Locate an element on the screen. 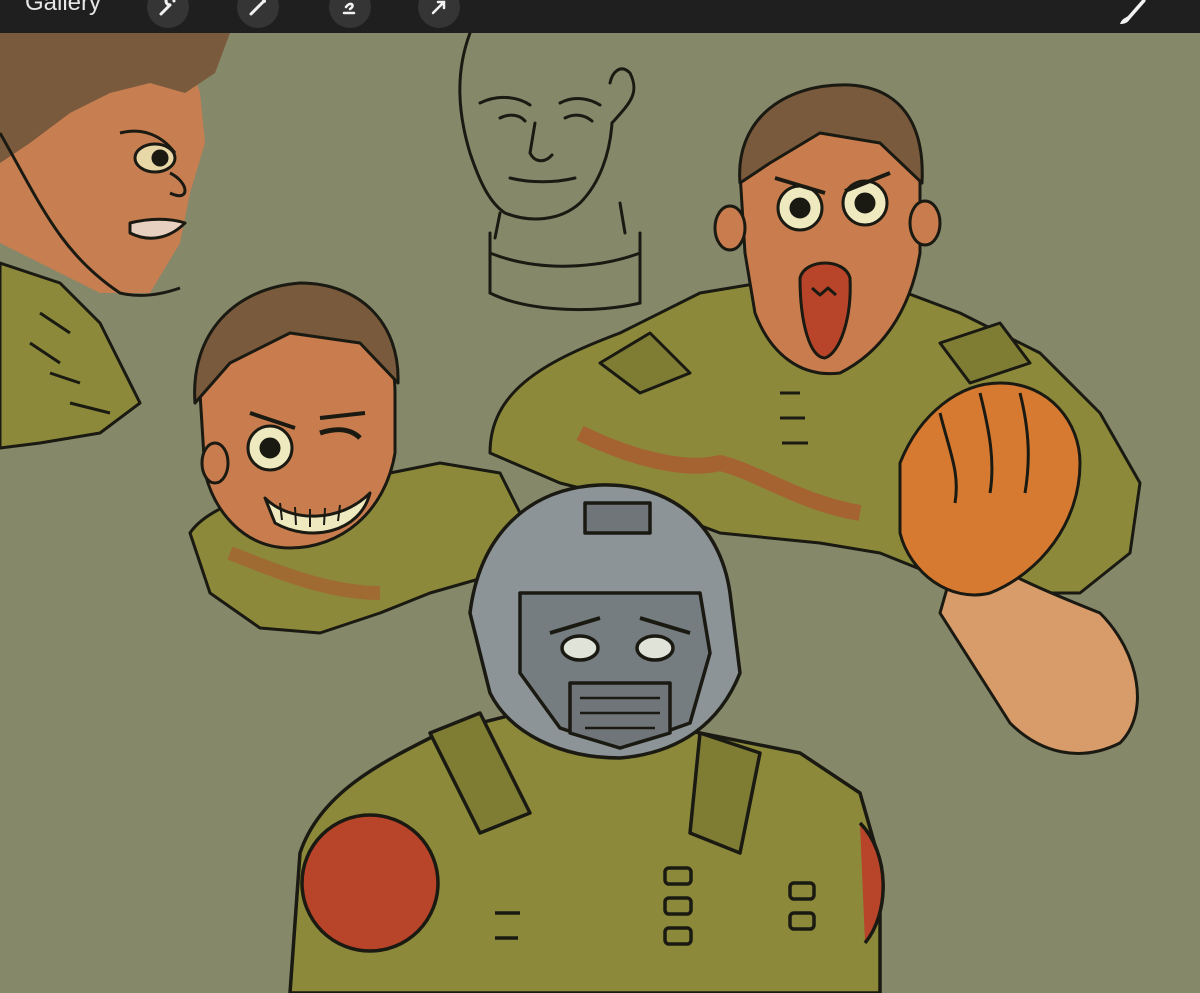 The image size is (1200, 993). actions-button is located at coordinates (439, 14).